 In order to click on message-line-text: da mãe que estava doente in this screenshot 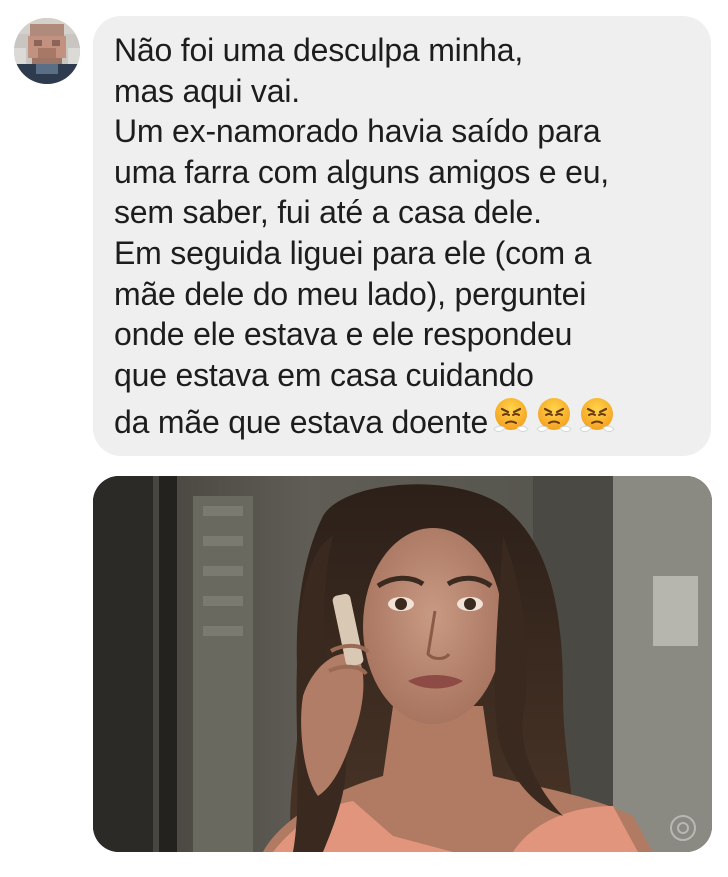, I will do `click(301, 422)`.